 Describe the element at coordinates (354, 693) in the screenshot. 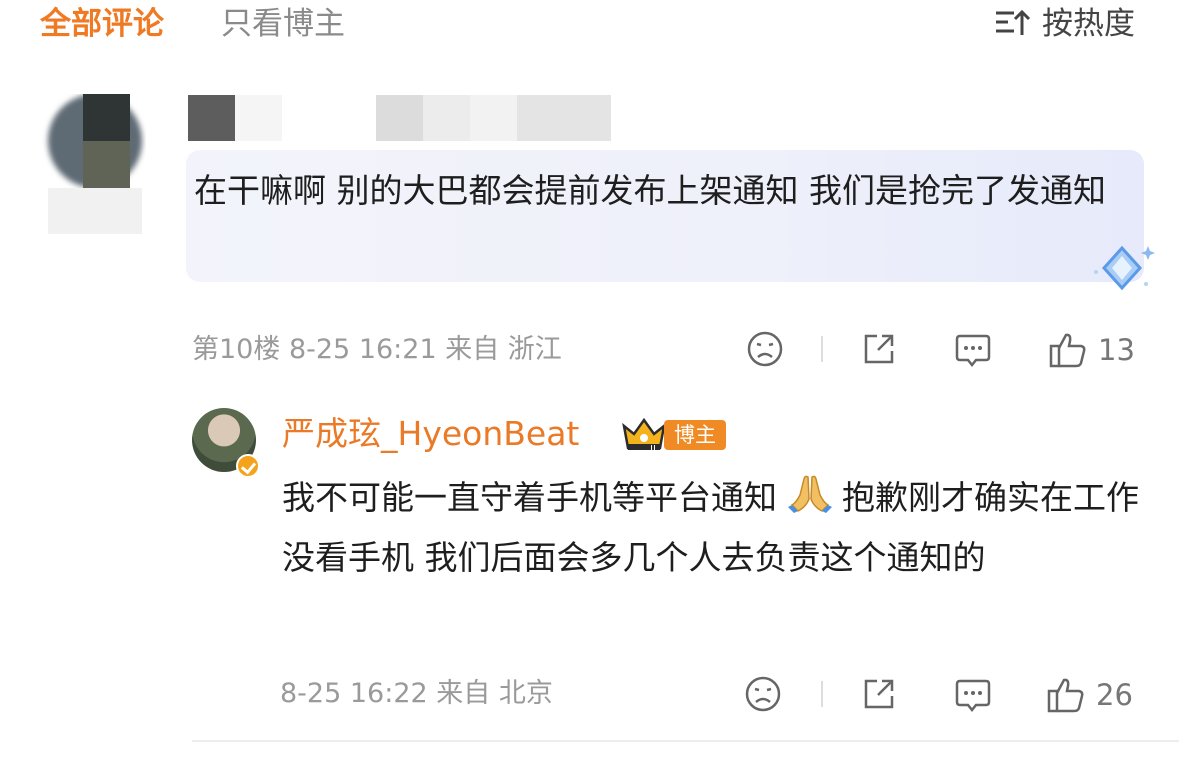

I see `reply-time: 8-25 16:22` at that location.